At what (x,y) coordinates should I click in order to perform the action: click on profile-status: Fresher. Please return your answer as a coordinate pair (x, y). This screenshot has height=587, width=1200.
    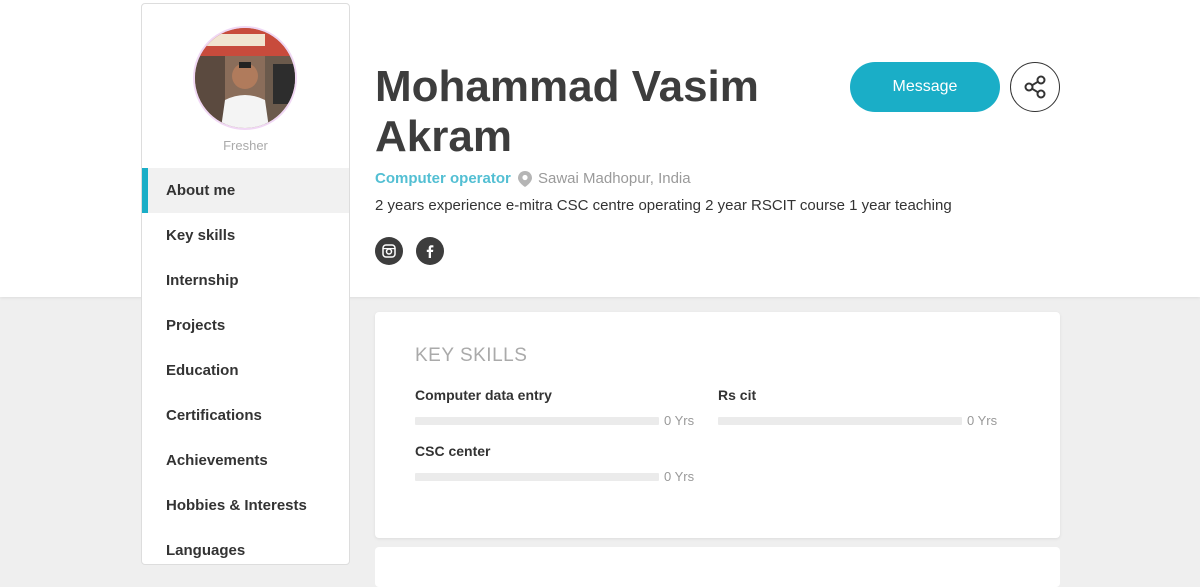
    Looking at the image, I should click on (245, 145).